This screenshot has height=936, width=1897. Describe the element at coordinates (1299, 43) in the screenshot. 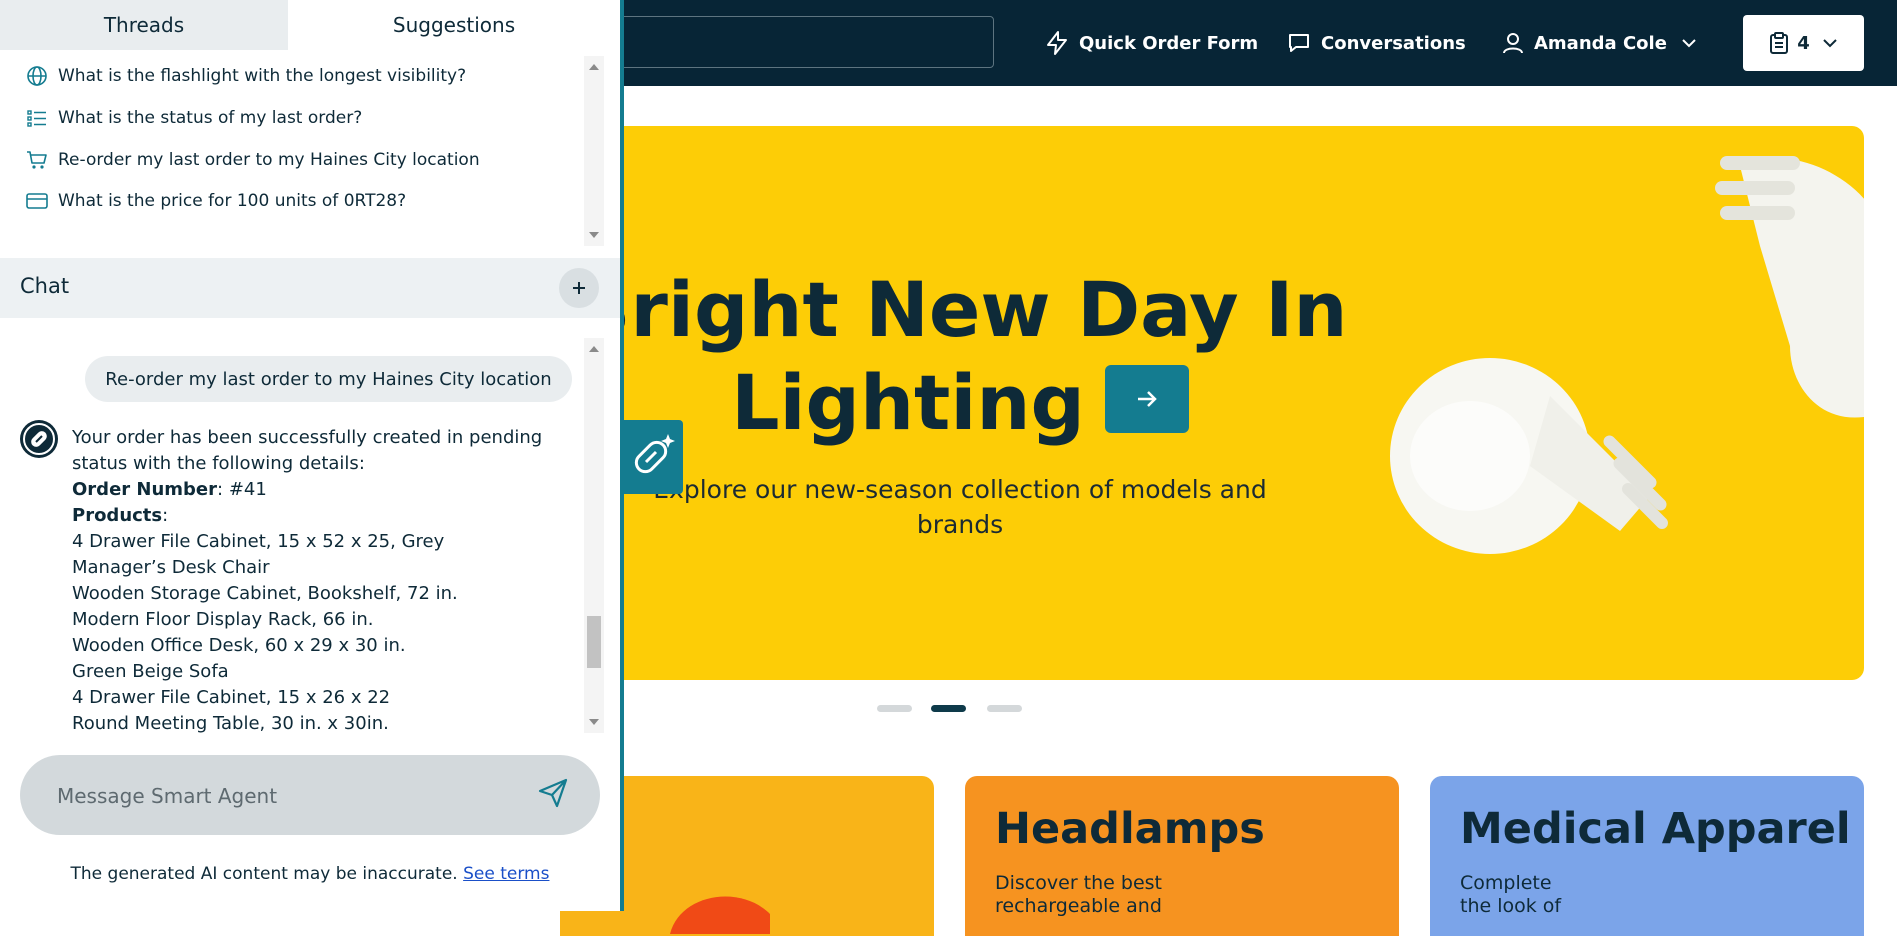

I see `chat-bubble-icon` at that location.